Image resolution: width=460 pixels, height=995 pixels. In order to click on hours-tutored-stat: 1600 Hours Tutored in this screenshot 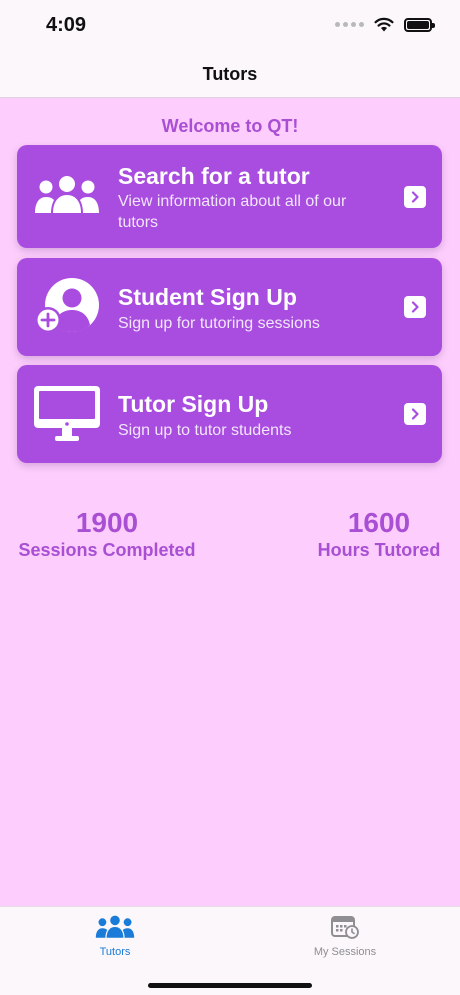, I will do `click(379, 534)`.